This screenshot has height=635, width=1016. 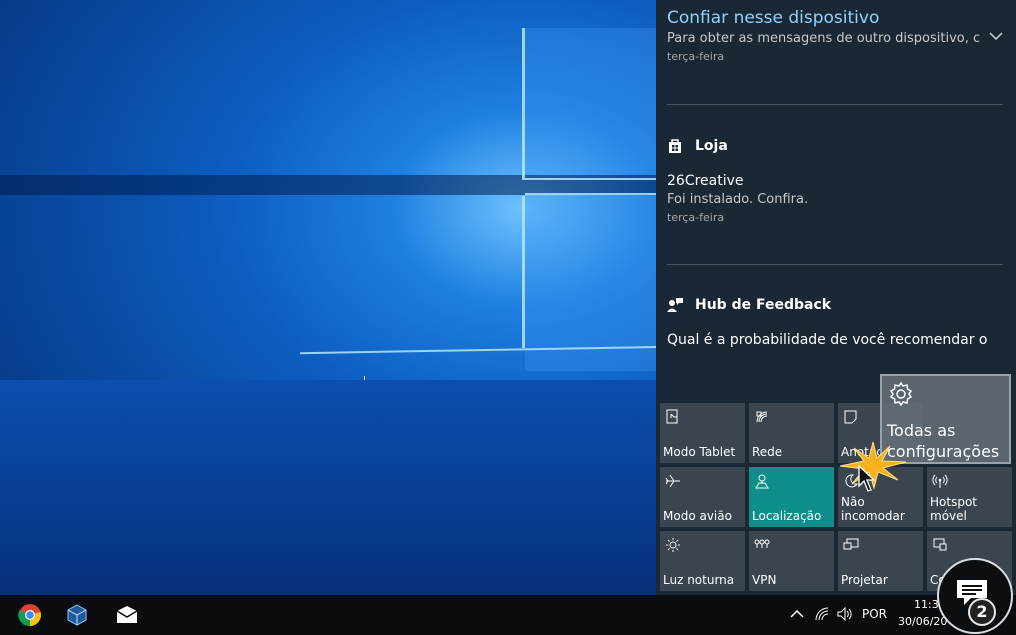 What do you see at coordinates (787, 516) in the screenshot?
I see `tile-label: Localização` at bounding box center [787, 516].